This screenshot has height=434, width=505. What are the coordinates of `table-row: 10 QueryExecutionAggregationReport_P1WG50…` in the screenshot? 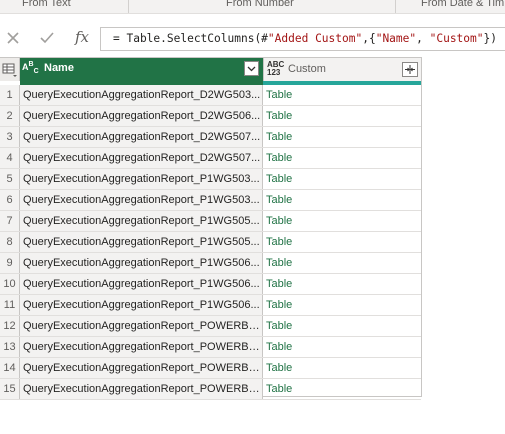 It's located at (210, 284).